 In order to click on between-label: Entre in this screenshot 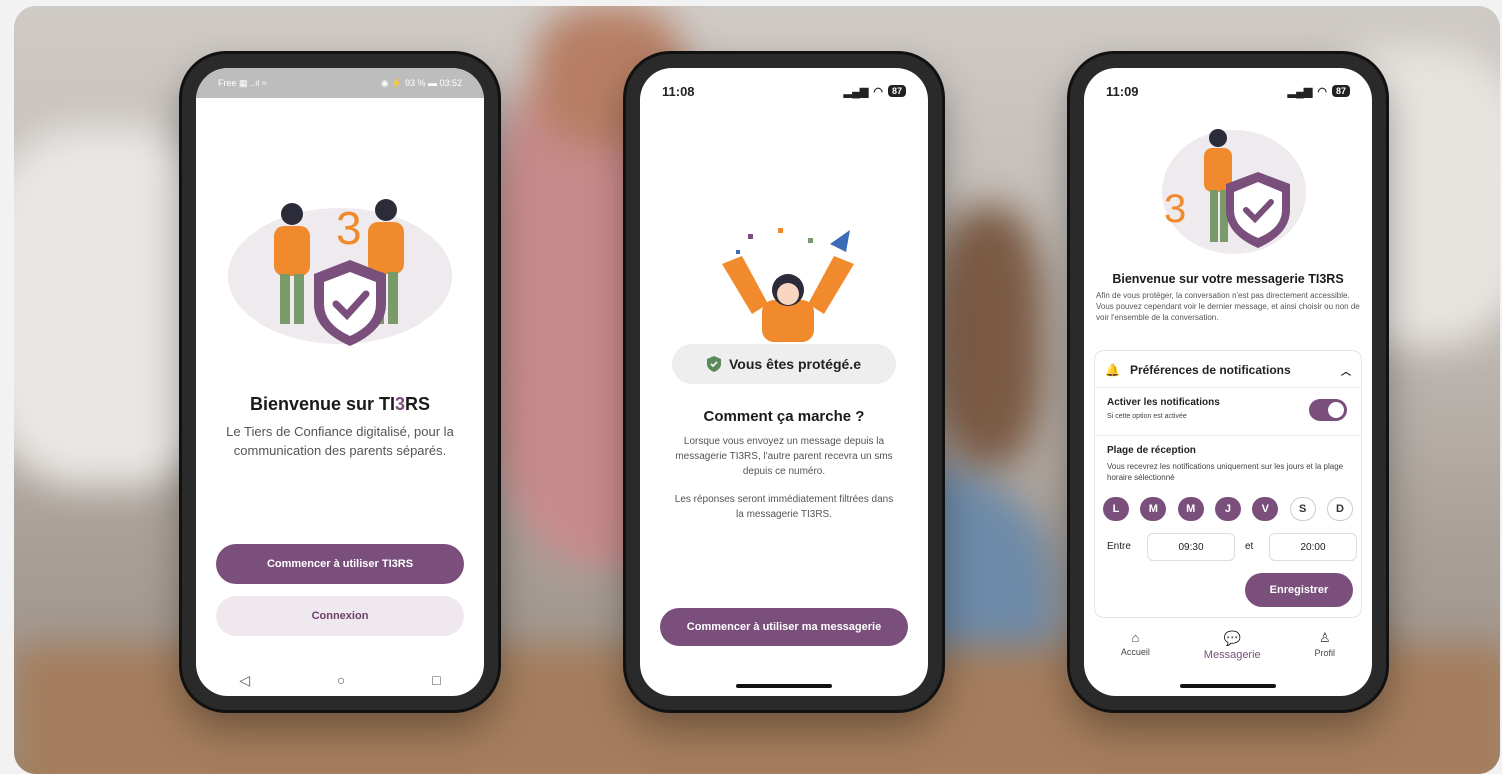, I will do `click(1119, 546)`.